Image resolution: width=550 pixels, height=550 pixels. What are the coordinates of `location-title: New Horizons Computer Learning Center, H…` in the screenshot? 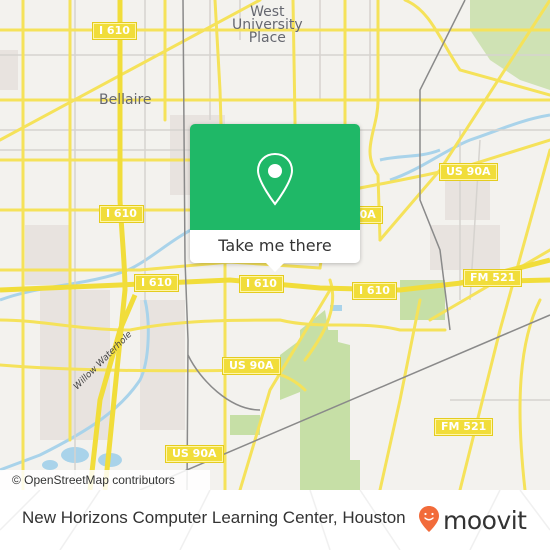 It's located at (214, 517).